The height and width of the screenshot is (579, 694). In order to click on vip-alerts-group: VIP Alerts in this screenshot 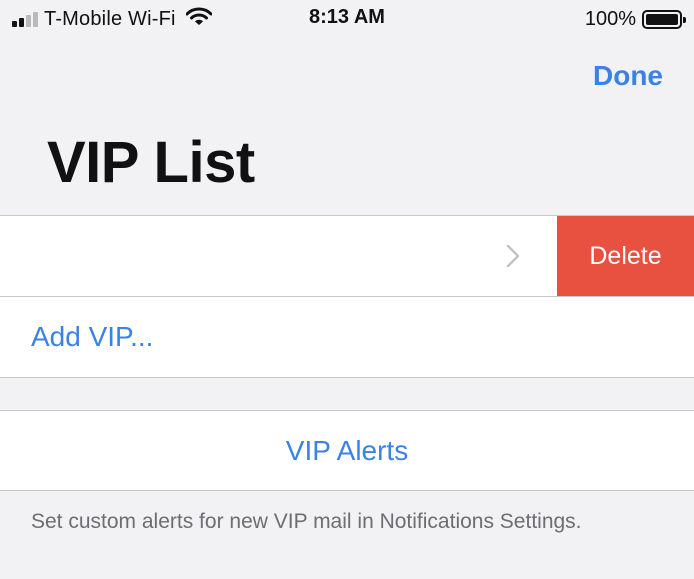, I will do `click(347, 450)`.